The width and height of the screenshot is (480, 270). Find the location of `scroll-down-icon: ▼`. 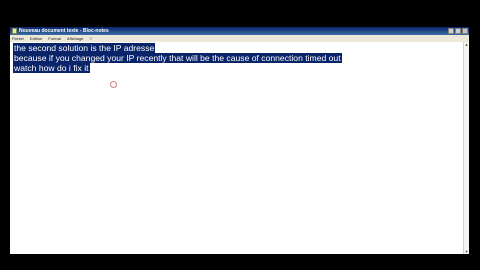

scroll-down-icon: ▼ is located at coordinates (466, 251).